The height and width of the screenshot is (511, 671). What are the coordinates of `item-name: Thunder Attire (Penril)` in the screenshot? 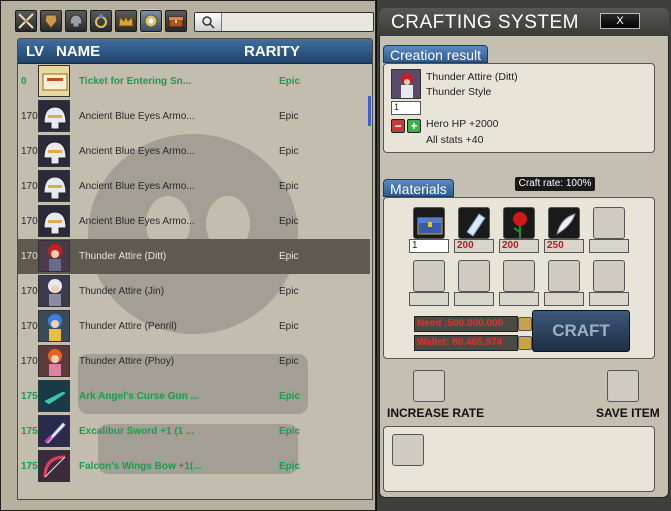 It's located at (128, 326).